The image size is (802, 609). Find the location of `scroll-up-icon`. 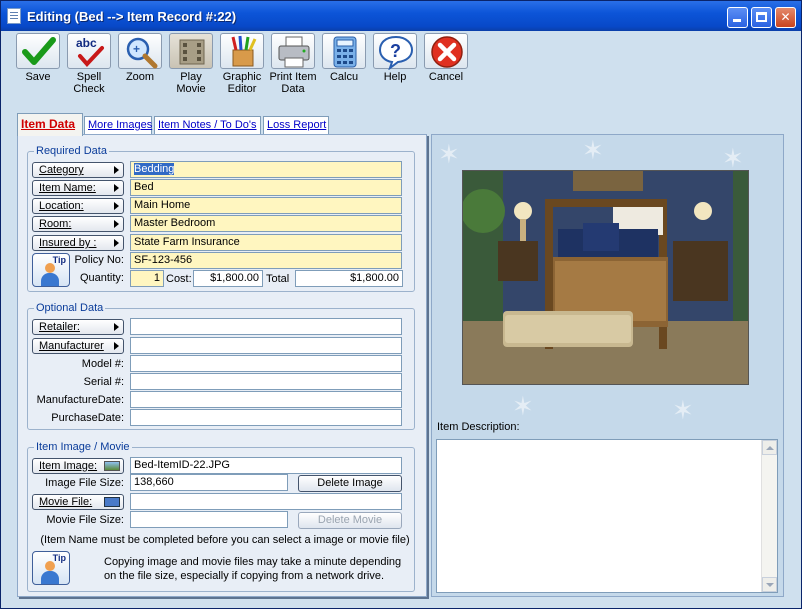

scroll-up-icon is located at coordinates (769, 447).